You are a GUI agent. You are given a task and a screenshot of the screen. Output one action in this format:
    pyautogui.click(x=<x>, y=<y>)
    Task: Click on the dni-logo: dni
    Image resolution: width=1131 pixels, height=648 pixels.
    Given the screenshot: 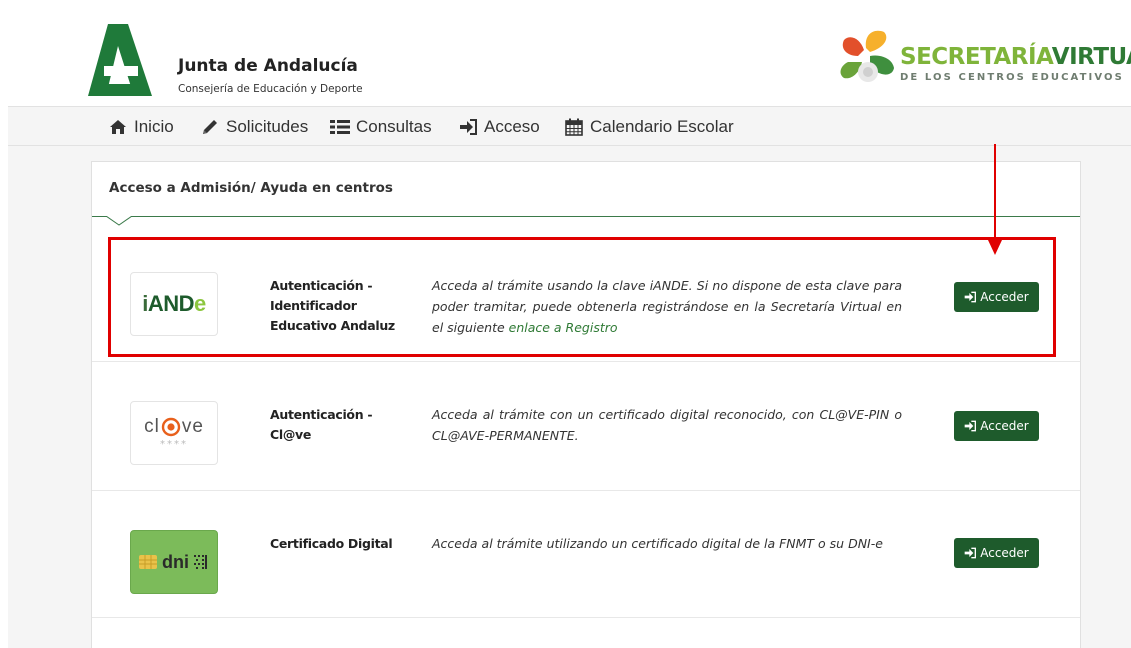 What is the action you would take?
    pyautogui.click(x=174, y=562)
    